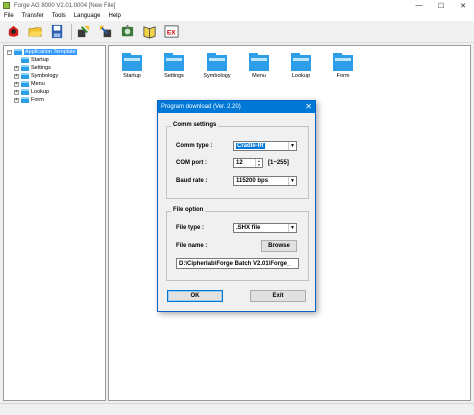 This screenshot has height=415, width=474. Describe the element at coordinates (190, 228) in the screenshot. I see `file-type-label: File type :` at that location.